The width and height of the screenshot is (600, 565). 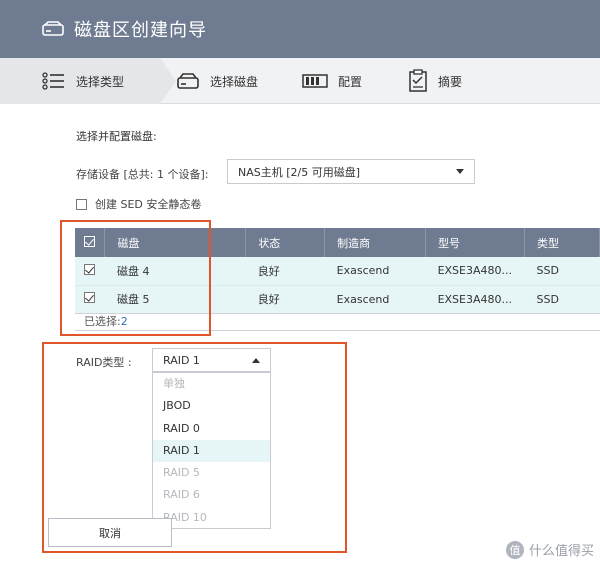 I want to click on storage-device-select: NAS主机 [2/5 可用磁盘], so click(x=351, y=171).